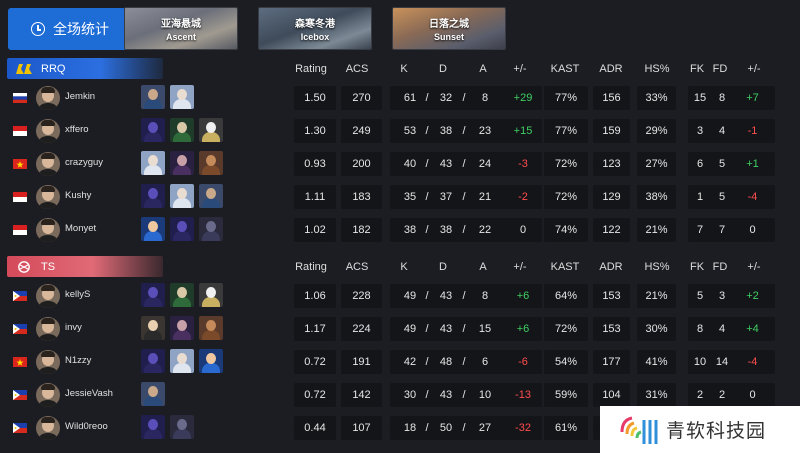 Image resolution: width=800 pixels, height=453 pixels. Describe the element at coordinates (361, 197) in the screenshot. I see `acs-cell: 183` at that location.